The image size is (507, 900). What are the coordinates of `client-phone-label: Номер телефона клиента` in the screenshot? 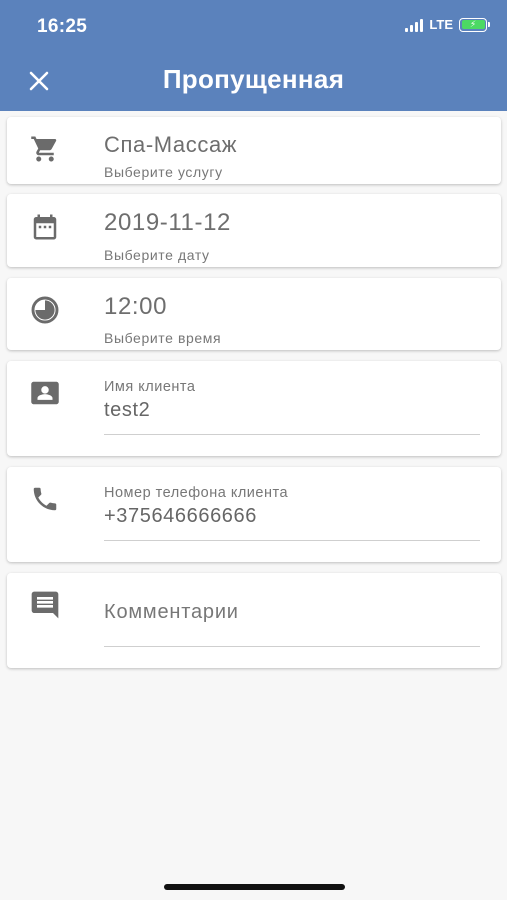 It's located at (196, 493).